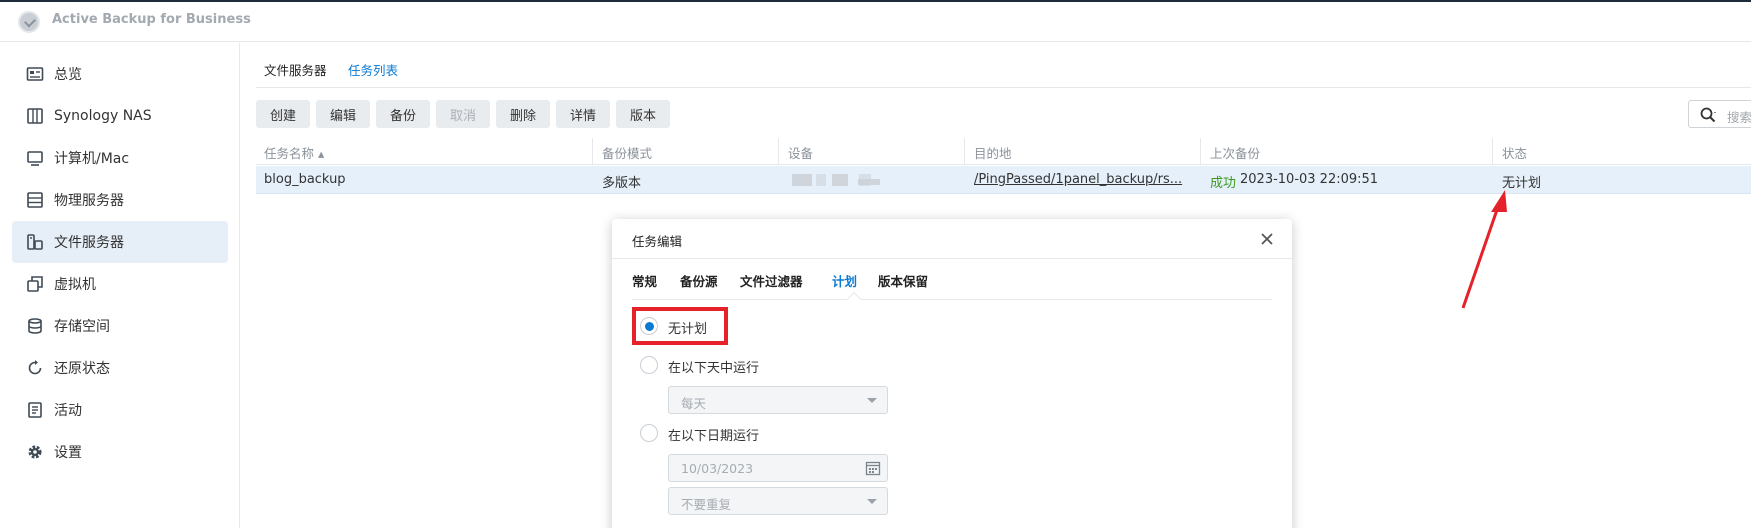  What do you see at coordinates (649, 433) in the screenshot?
I see `run-on-date-radio` at bounding box center [649, 433].